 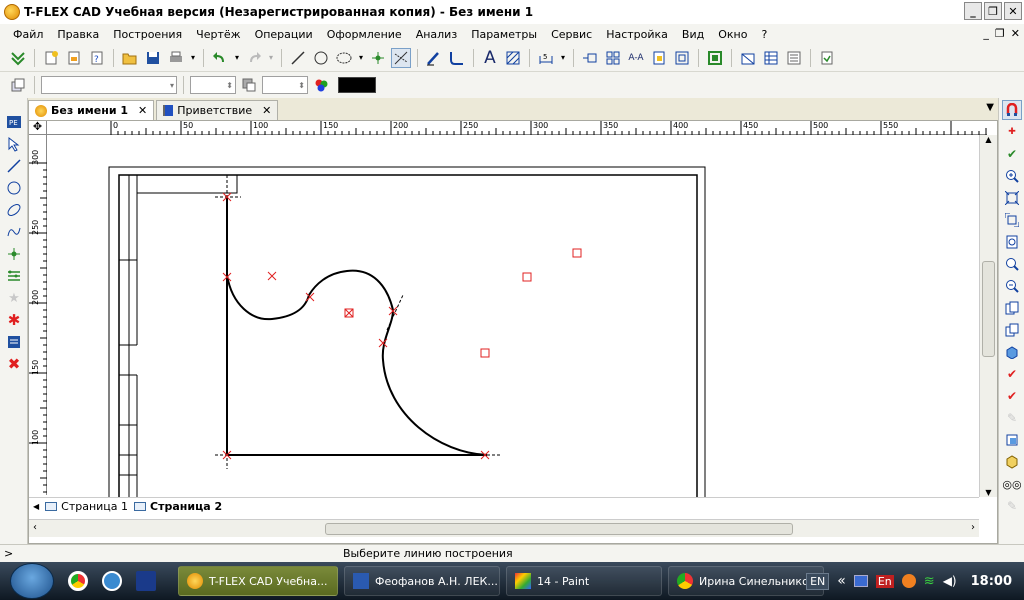 I want to click on grid-icon, so click(x=659, y=58).